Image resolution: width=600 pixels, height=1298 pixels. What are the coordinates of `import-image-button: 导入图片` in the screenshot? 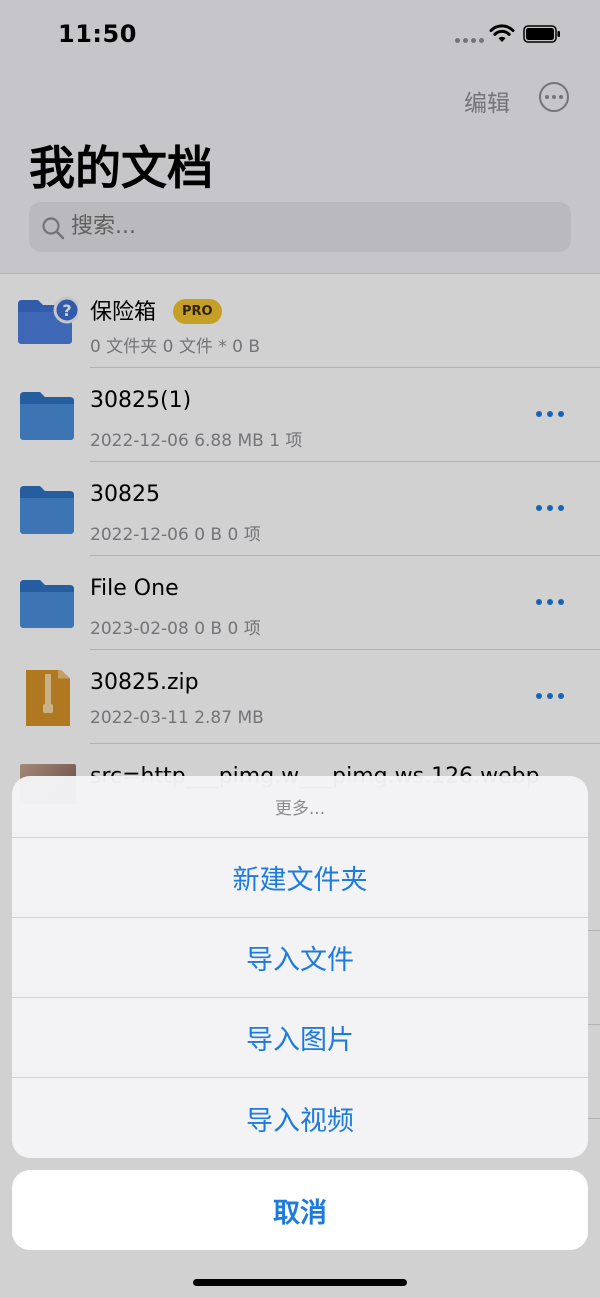 It's located at (300, 1038).